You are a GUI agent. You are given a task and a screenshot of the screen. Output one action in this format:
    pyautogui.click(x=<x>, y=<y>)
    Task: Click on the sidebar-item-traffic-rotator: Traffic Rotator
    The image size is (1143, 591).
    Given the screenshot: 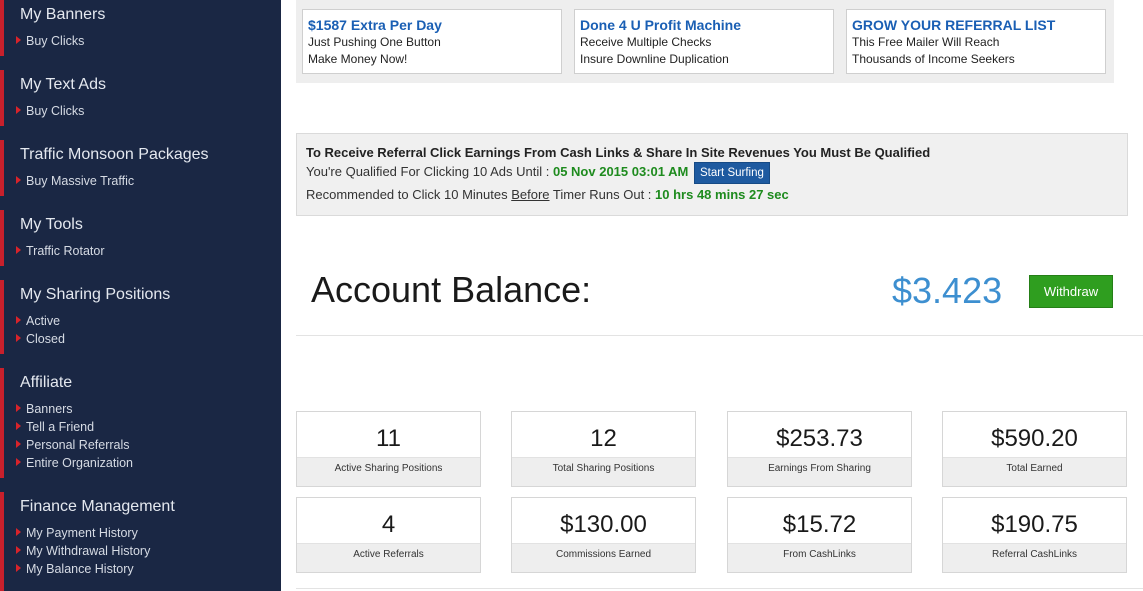 What is the action you would take?
    pyautogui.click(x=60, y=251)
    